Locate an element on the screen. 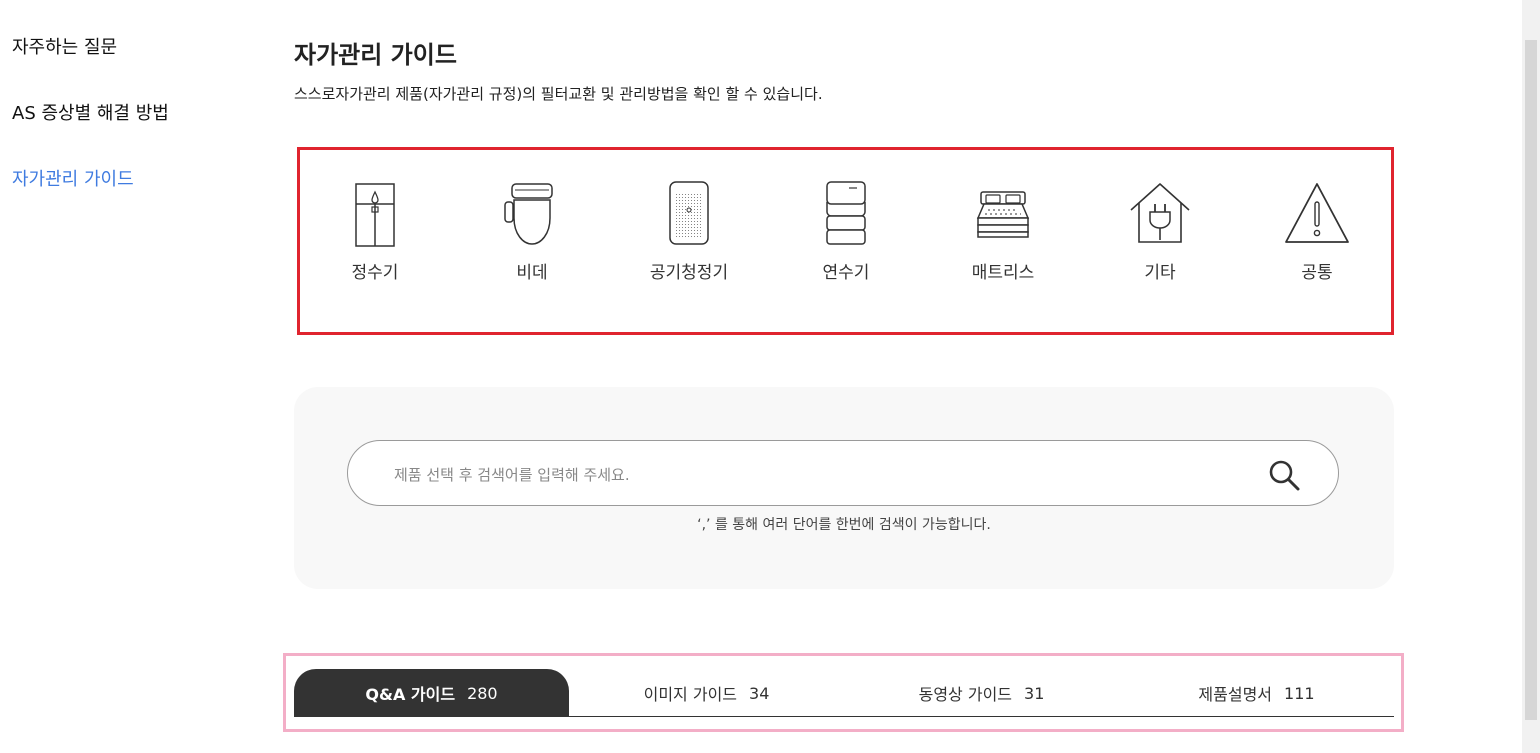  water-softener-icon is located at coordinates (846, 213).